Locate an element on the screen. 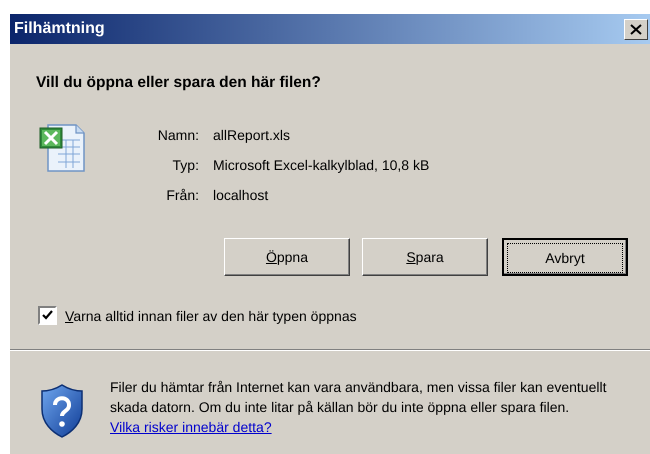  field-label: Namn: is located at coordinates (177, 135).